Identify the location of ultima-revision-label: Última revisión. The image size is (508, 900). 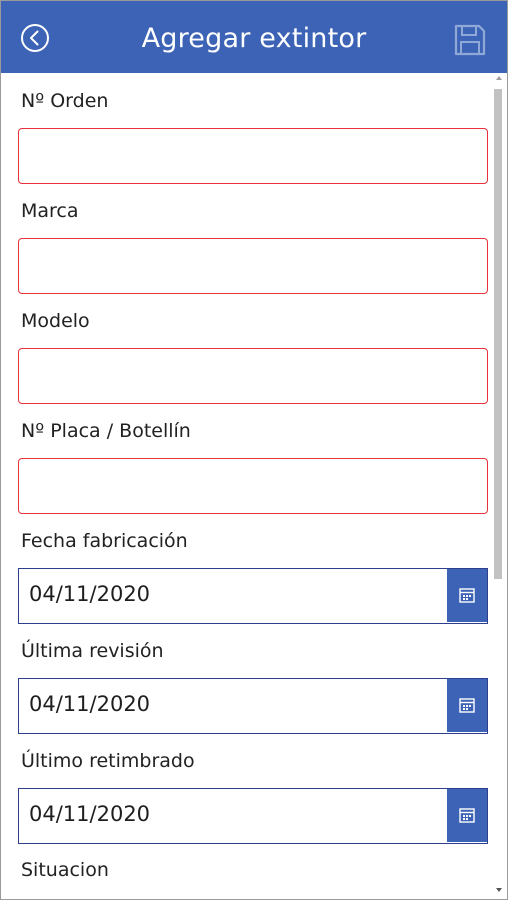
(92, 651).